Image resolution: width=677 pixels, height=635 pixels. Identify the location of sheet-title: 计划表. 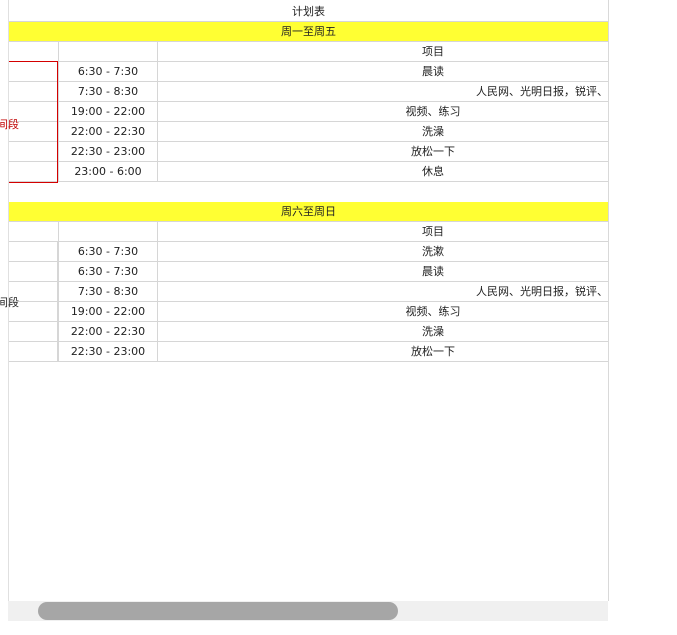
(308, 11).